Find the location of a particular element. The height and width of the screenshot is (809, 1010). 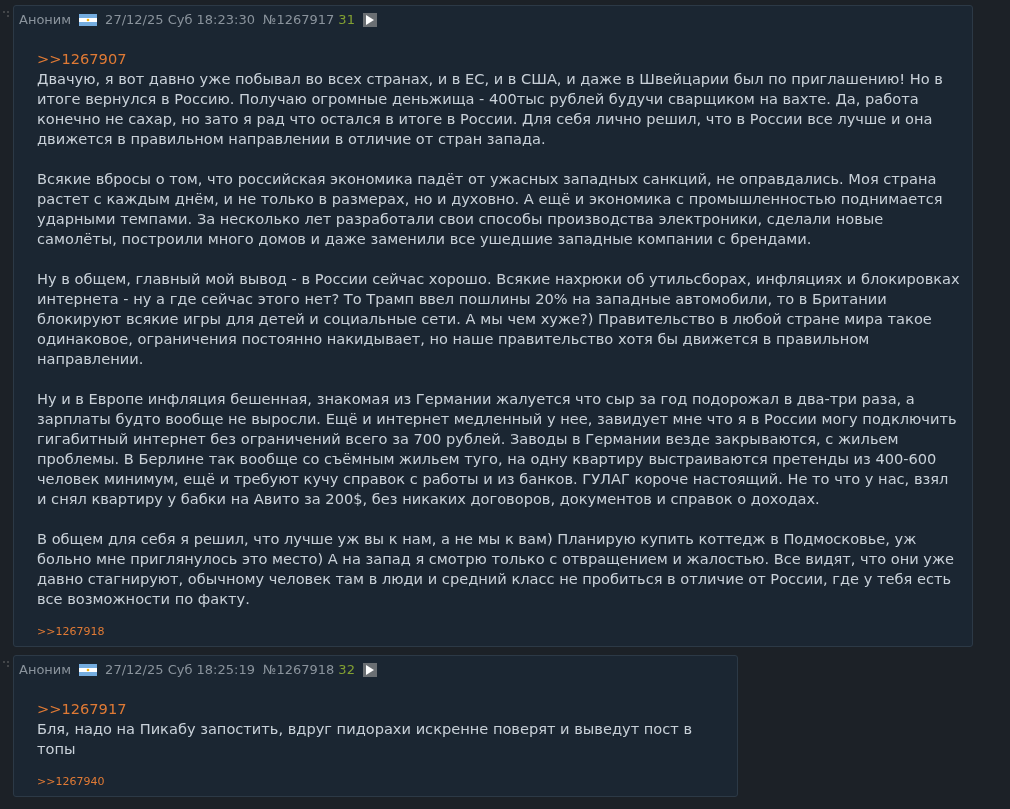

post-date: 27/12/25 Суб 18:23:30 is located at coordinates (180, 19).